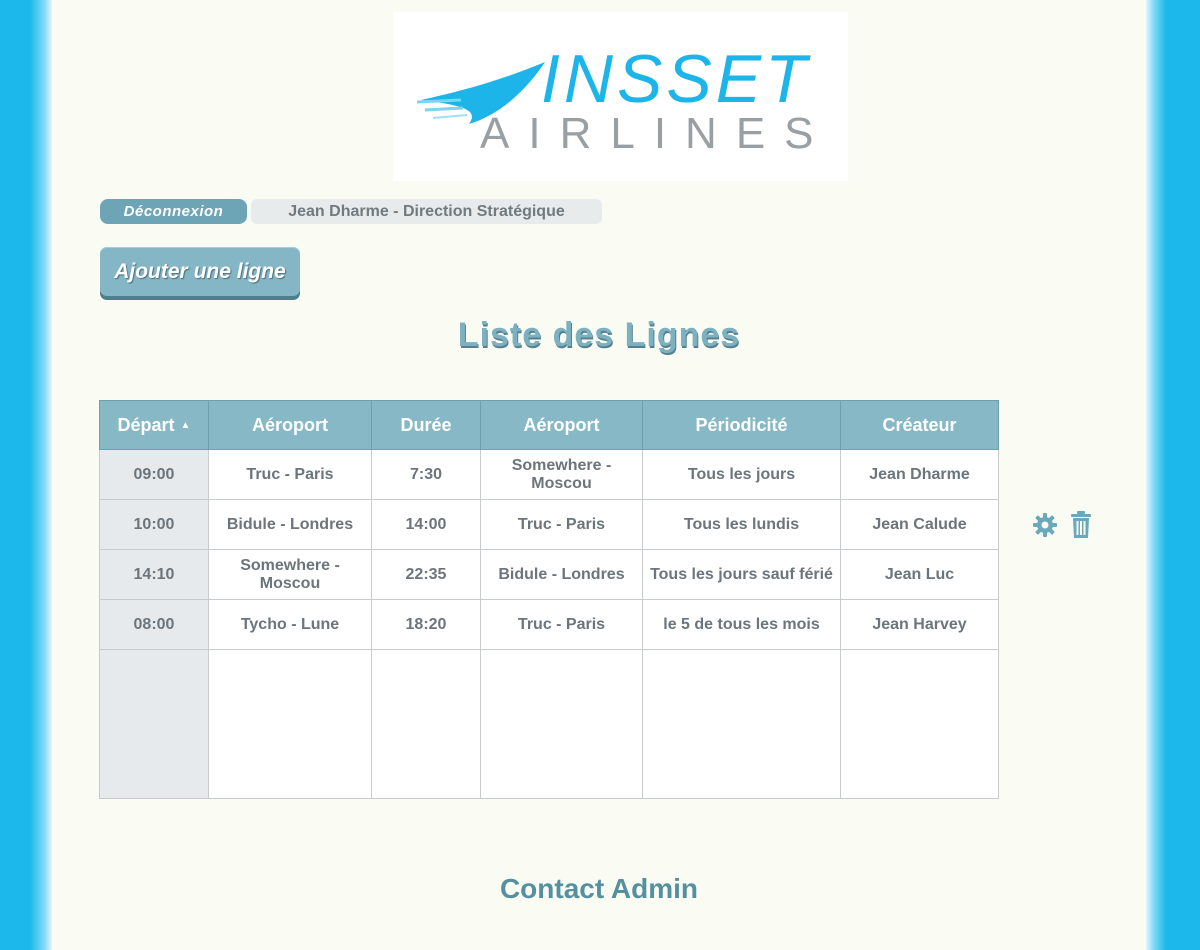 The height and width of the screenshot is (950, 1200). Describe the element at coordinates (599, 335) in the screenshot. I see `page-title: Liste des Lignes` at that location.